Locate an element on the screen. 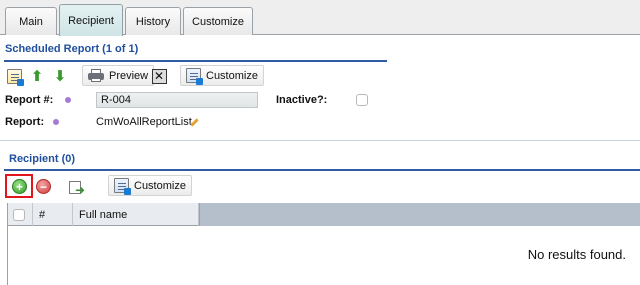 The width and height of the screenshot is (640, 285). export-button: ➜ is located at coordinates (76, 187).